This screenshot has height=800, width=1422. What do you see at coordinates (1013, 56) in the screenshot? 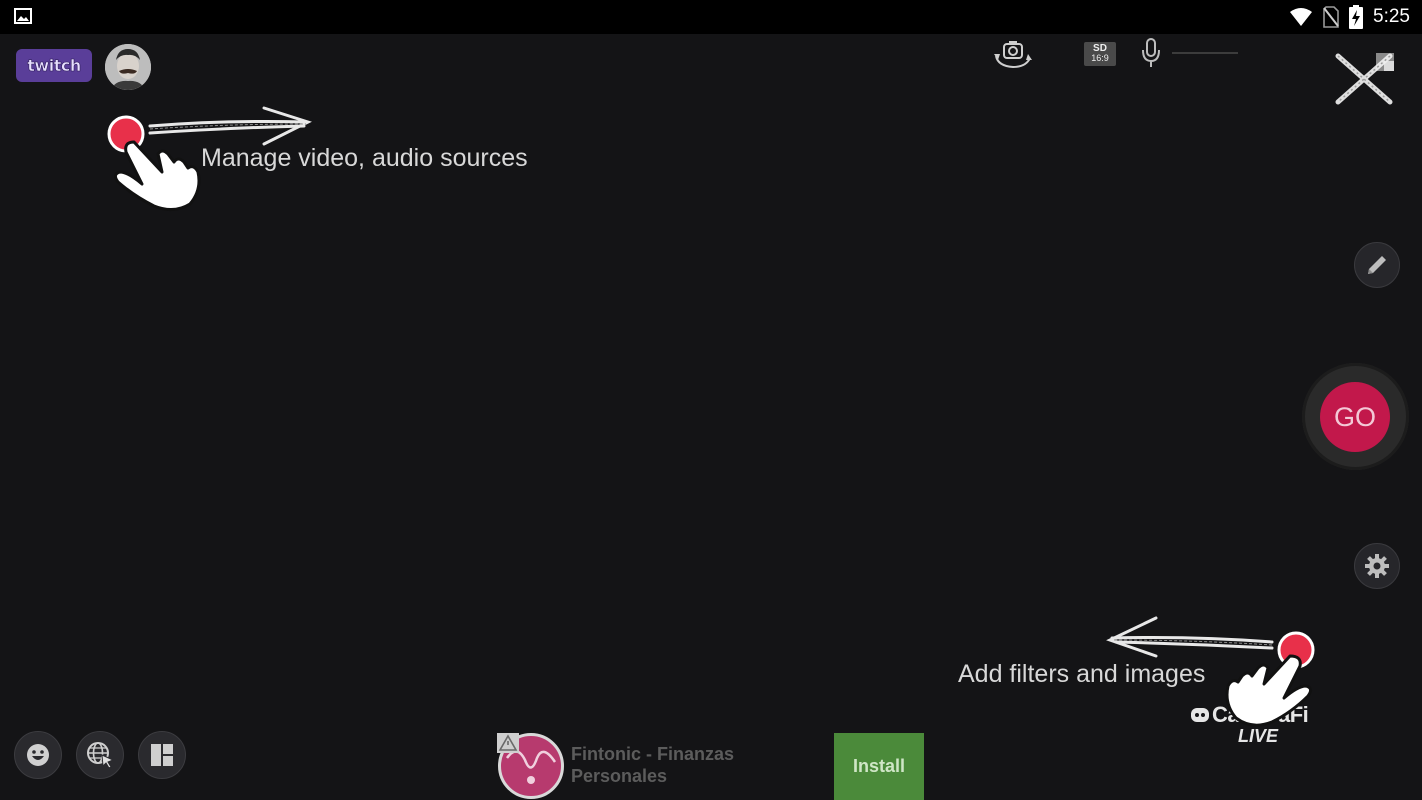
I see `camera-switch-icon` at bounding box center [1013, 56].